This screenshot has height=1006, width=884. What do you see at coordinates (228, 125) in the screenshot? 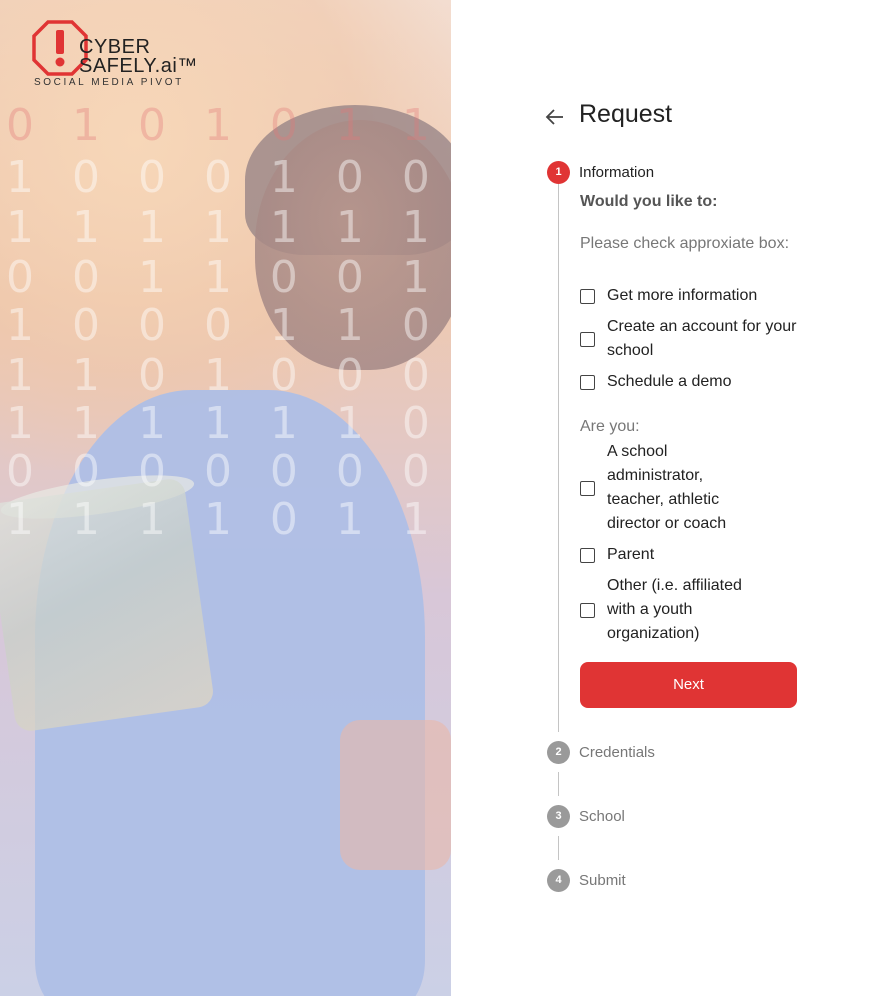
I see `binary-row: 0 1 0 1 0 1 1 1 1 0` at bounding box center [228, 125].